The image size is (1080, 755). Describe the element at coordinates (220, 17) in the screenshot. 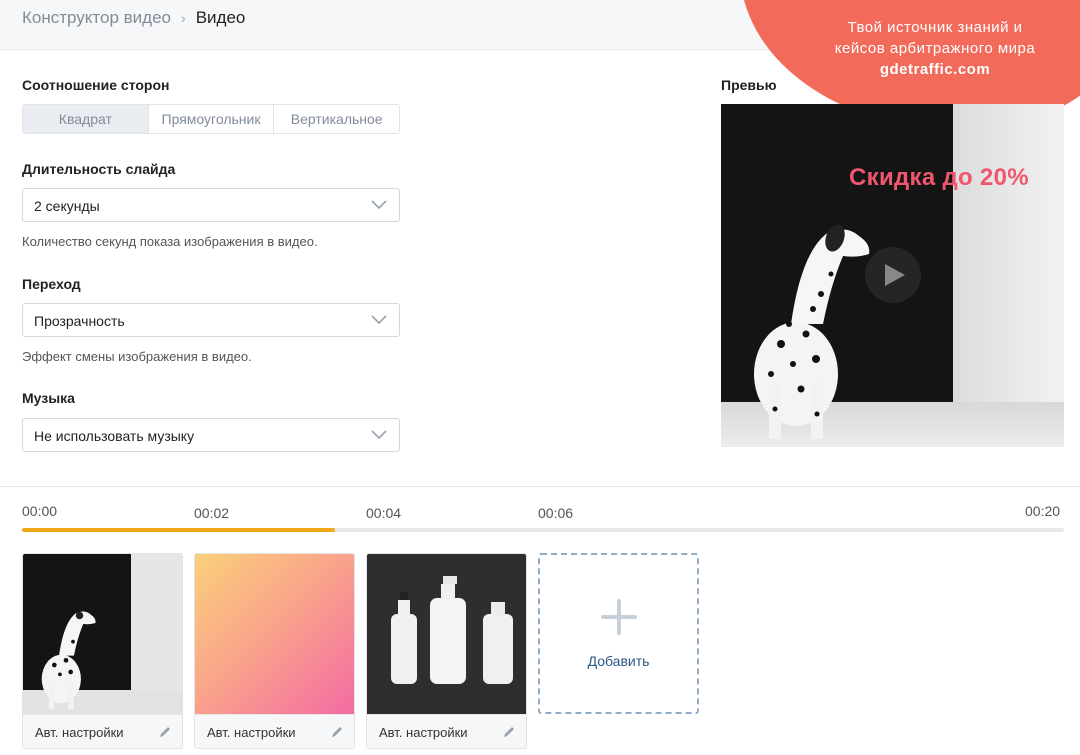

I see `page-title: Видео` at that location.